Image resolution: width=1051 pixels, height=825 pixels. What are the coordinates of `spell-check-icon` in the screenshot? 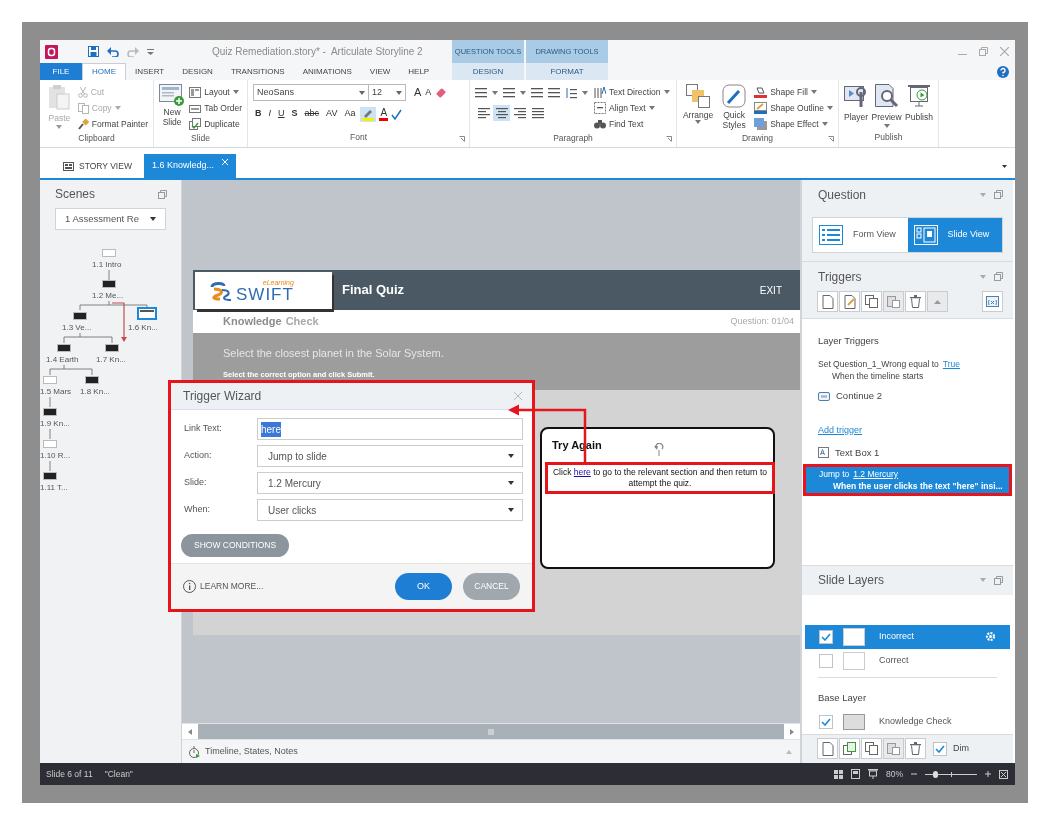 It's located at (397, 114).